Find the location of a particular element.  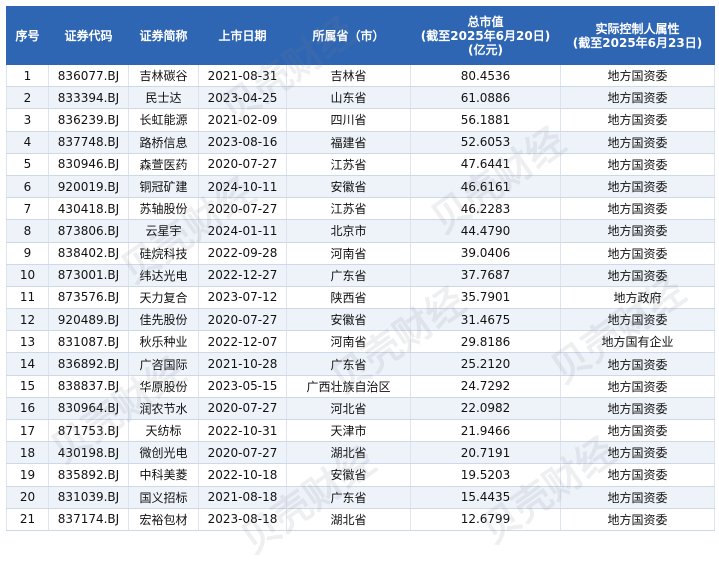

cell-province: 陕西省 is located at coordinates (348, 298).